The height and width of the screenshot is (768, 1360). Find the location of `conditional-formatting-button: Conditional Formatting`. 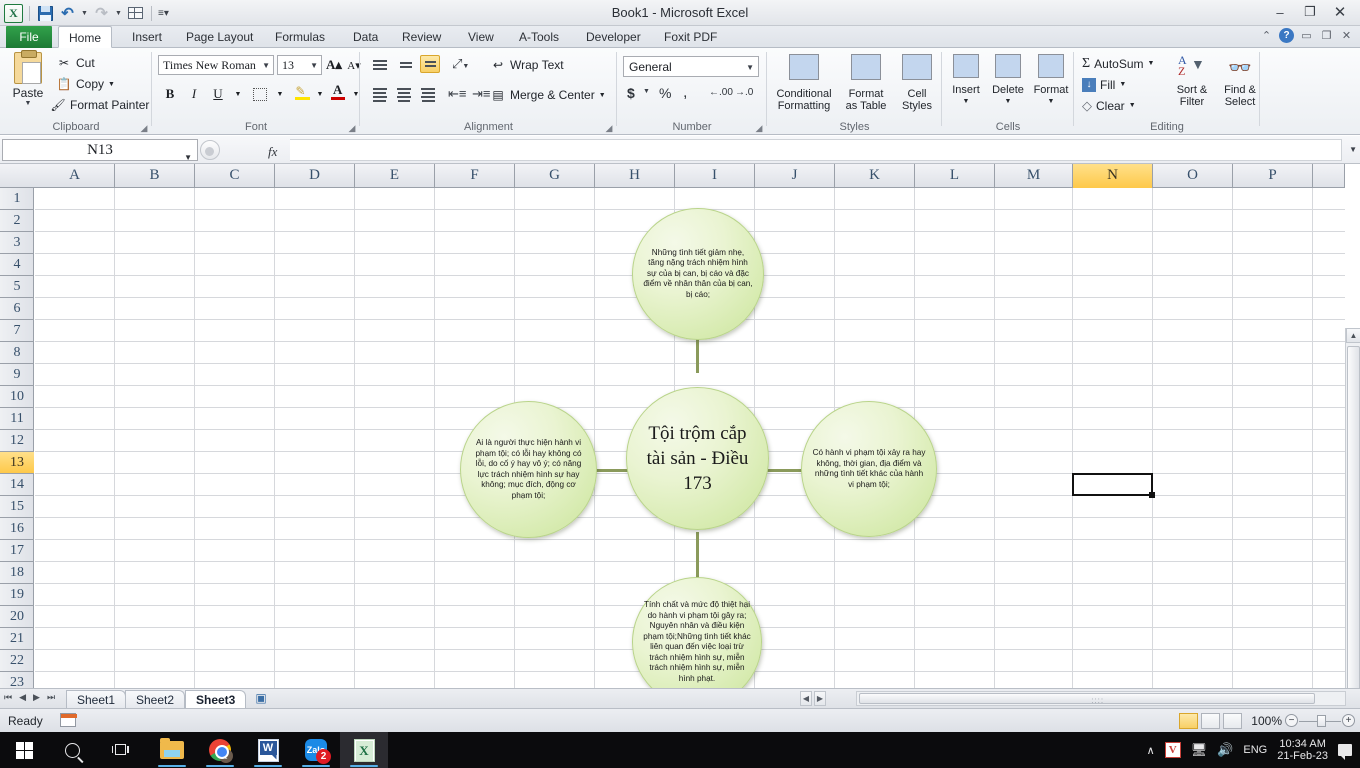

conditional-formatting-button: Conditional Formatting is located at coordinates (804, 83).